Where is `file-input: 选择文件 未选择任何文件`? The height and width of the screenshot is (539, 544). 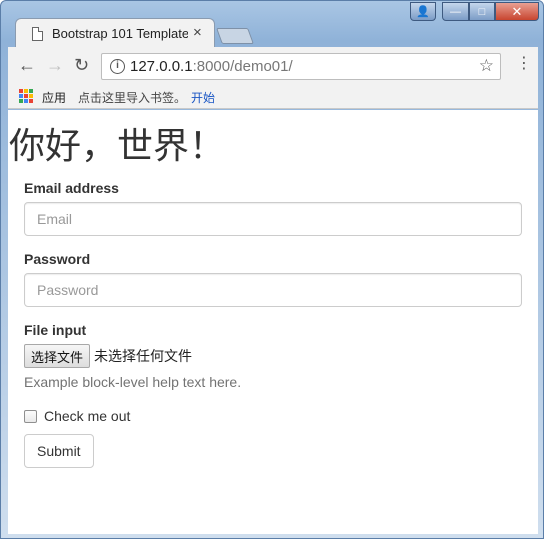
file-input: 选择文件 未选择任何文件 is located at coordinates (273, 356).